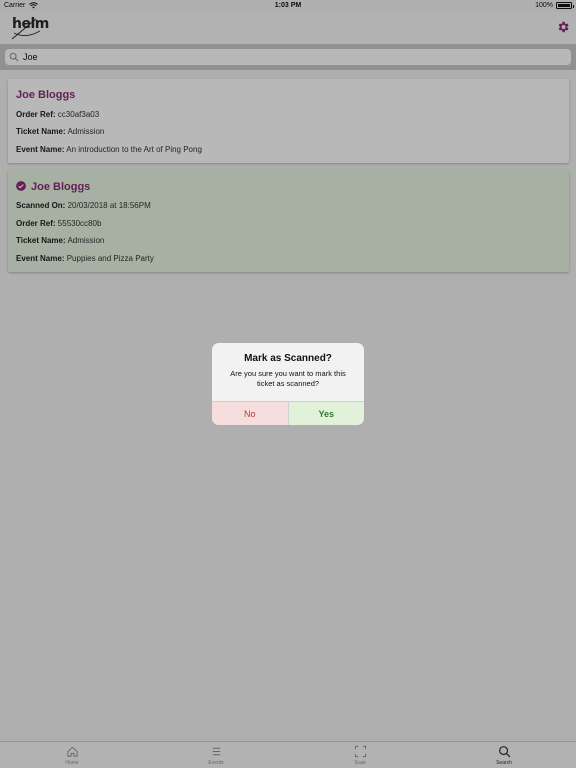 The height and width of the screenshot is (768, 576). I want to click on dialog-actions: No Yes, so click(288, 413).